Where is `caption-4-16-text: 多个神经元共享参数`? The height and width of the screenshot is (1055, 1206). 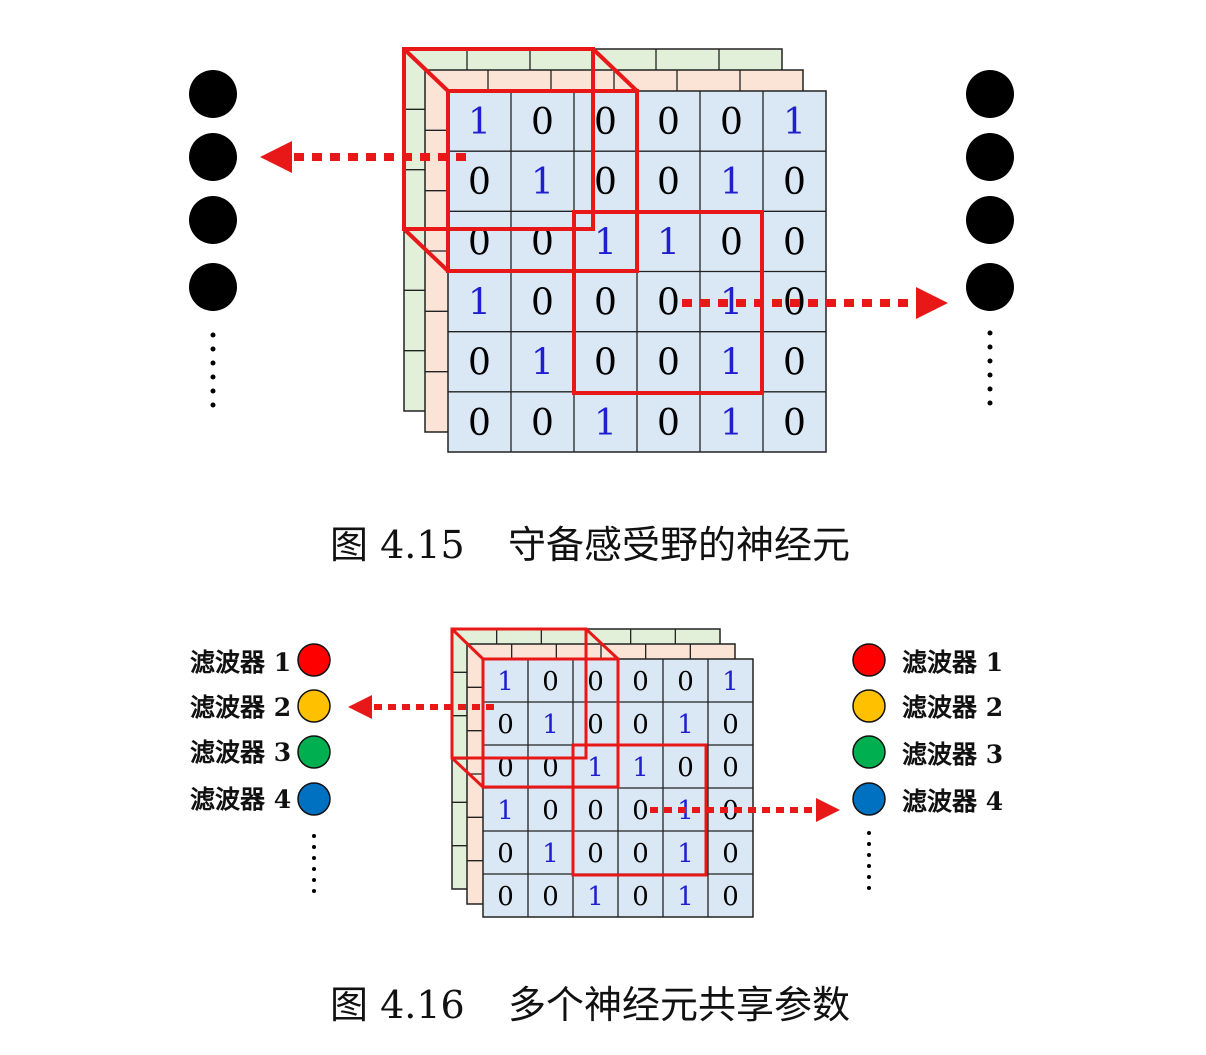 caption-4-16-text: 多个神经元共享参数 is located at coordinates (679, 1005).